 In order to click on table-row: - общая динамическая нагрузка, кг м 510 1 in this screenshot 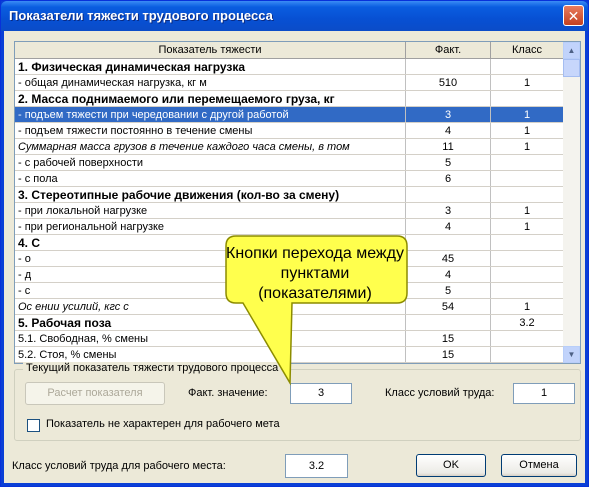, I will do `click(289, 82)`.